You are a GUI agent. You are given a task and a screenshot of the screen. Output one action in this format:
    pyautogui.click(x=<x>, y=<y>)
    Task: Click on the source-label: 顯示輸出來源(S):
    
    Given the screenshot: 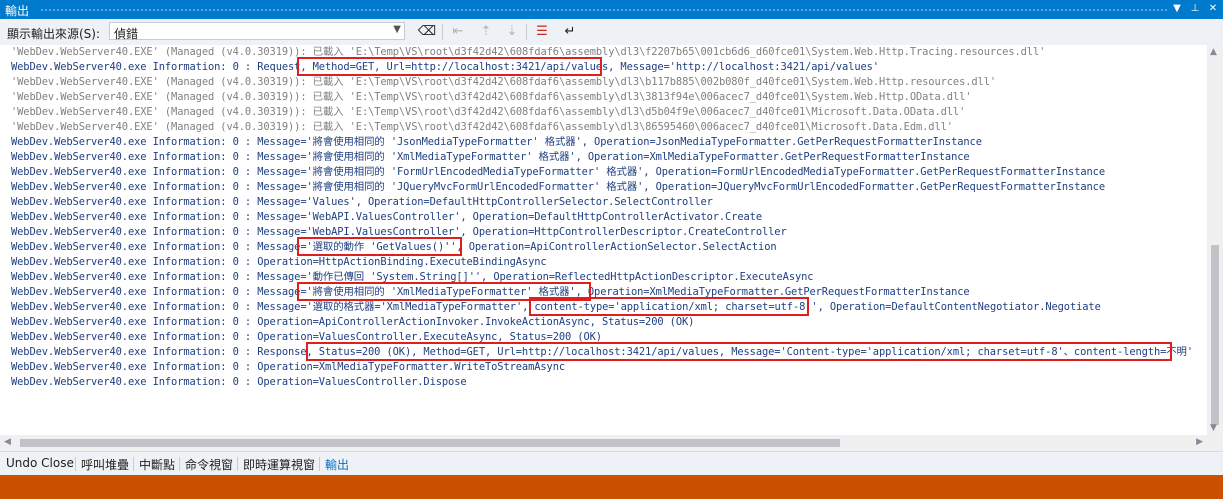 What is the action you would take?
    pyautogui.click(x=54, y=34)
    